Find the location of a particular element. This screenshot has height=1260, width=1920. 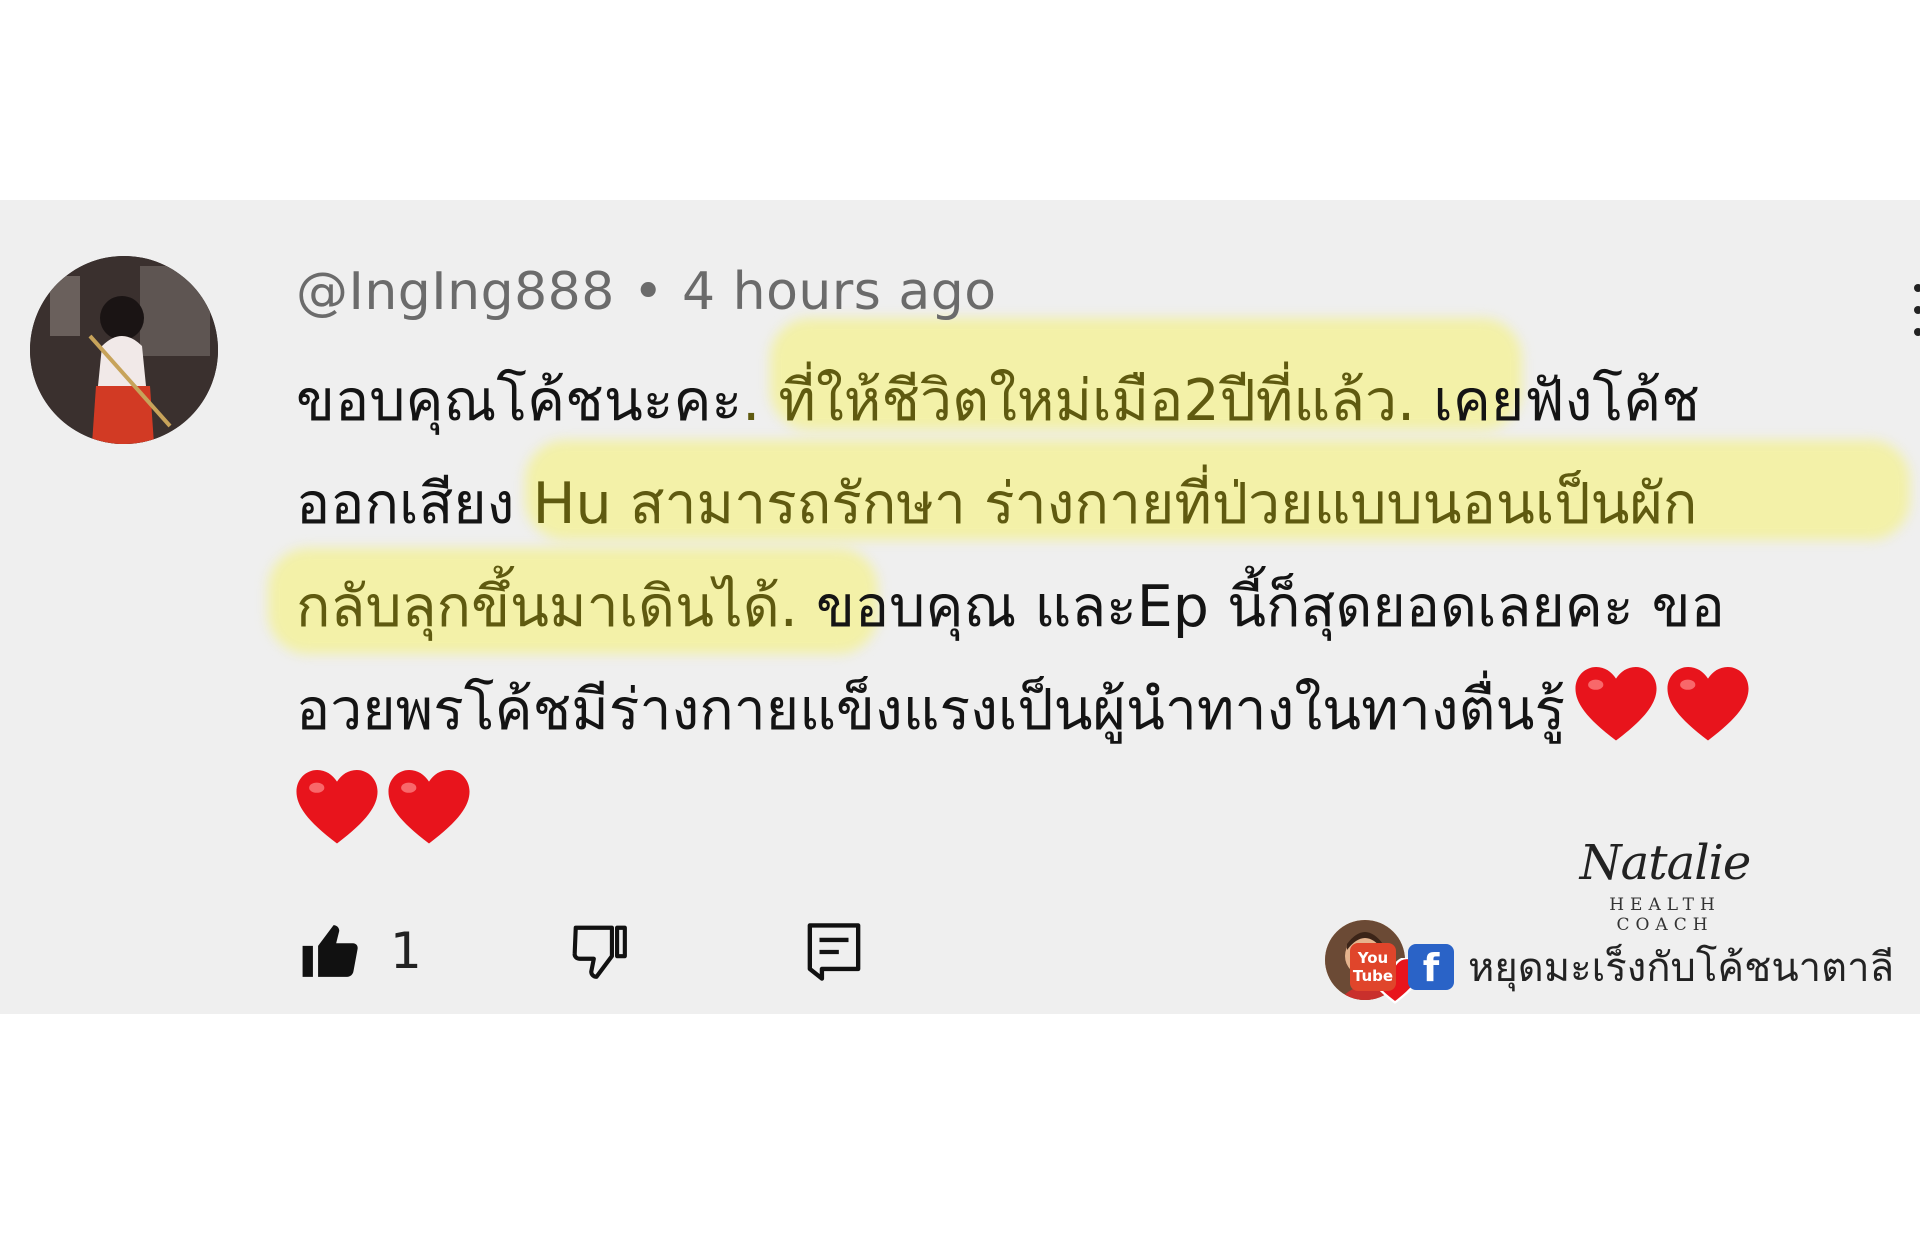

social-links: You Tube f หยุดมะเร็งกับโค้ชนาตาลี is located at coordinates (1622, 967).